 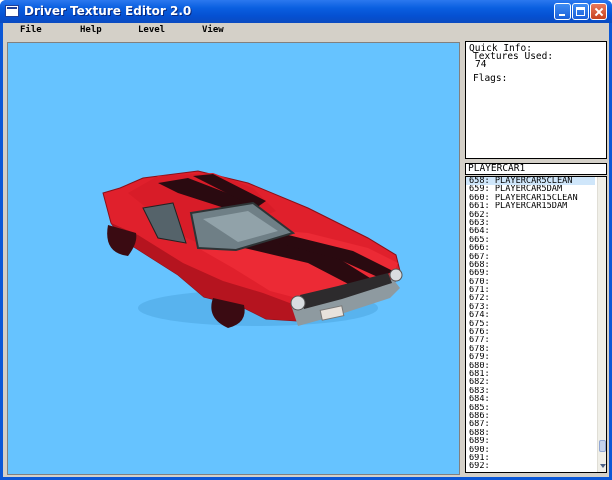 What do you see at coordinates (481, 64) in the screenshot?
I see `textures-used-value: 74` at bounding box center [481, 64].